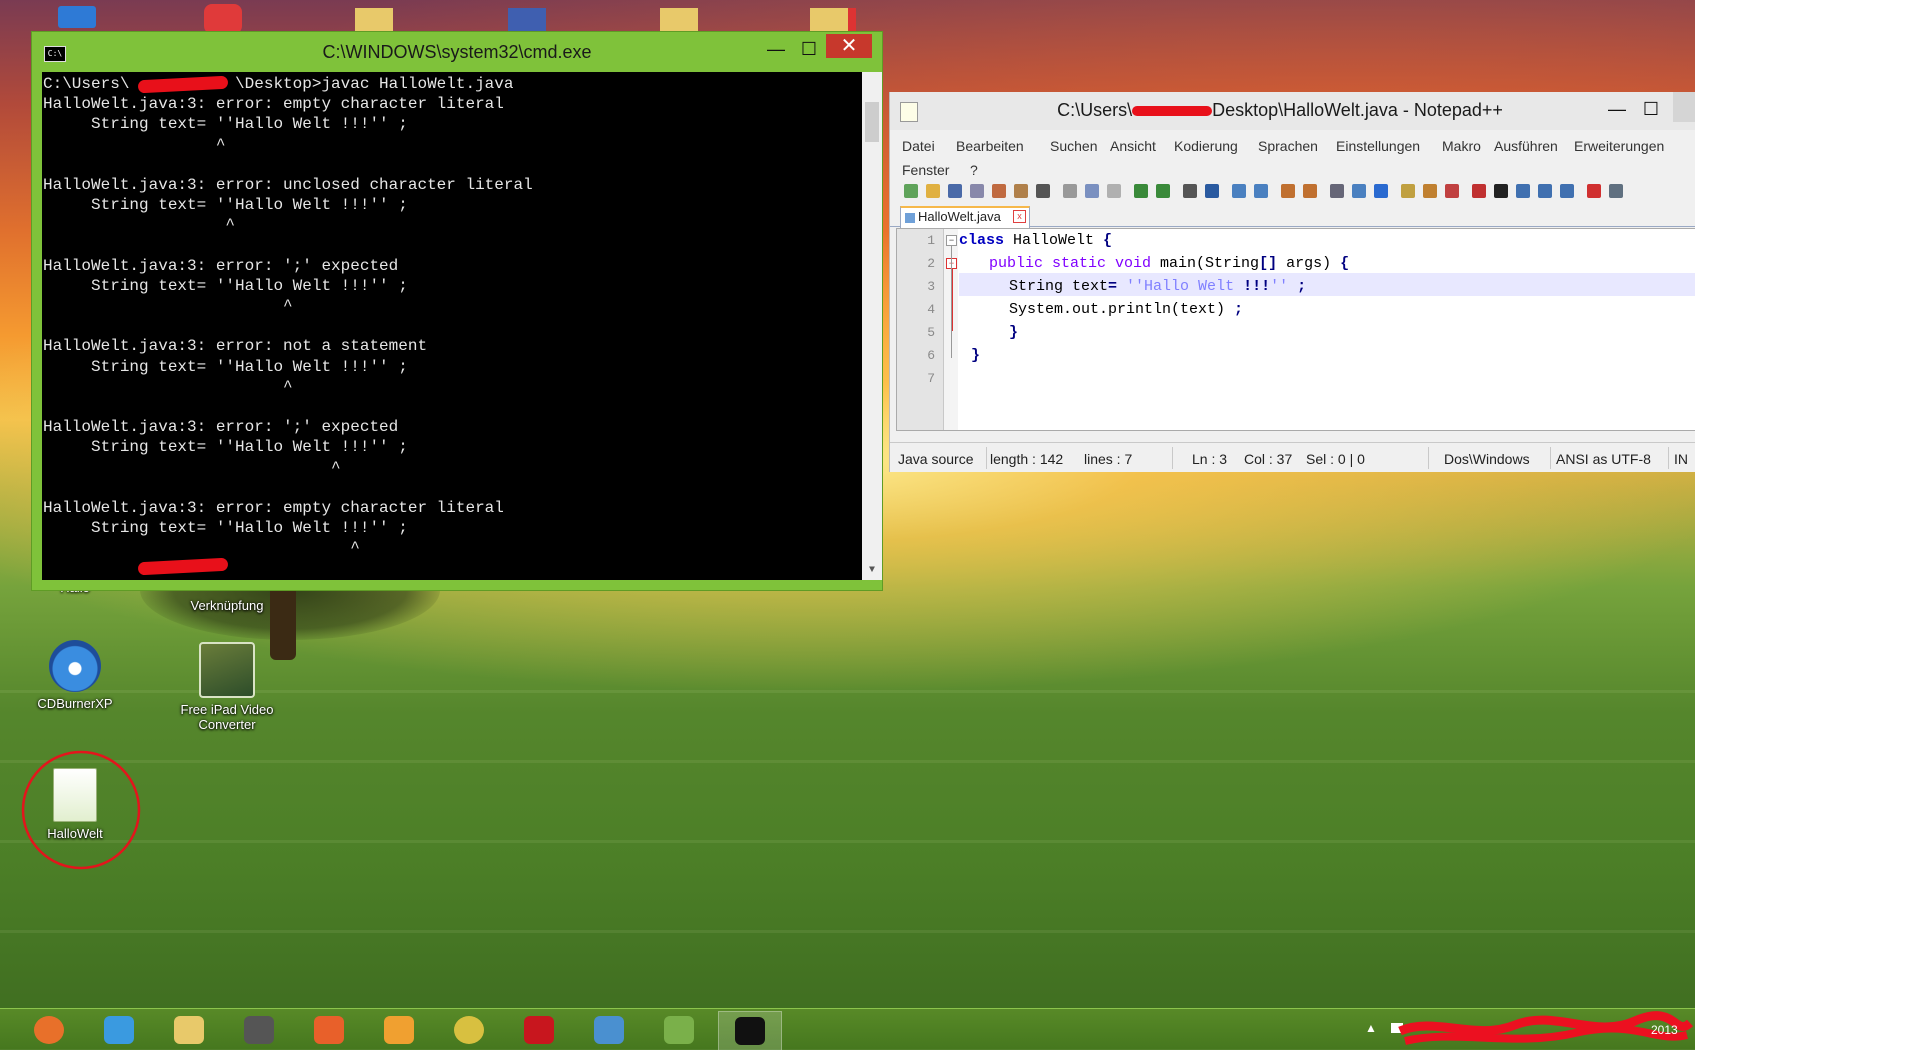 The image size is (1907, 1051). What do you see at coordinates (1190, 191) in the screenshot?
I see `find-icon` at bounding box center [1190, 191].